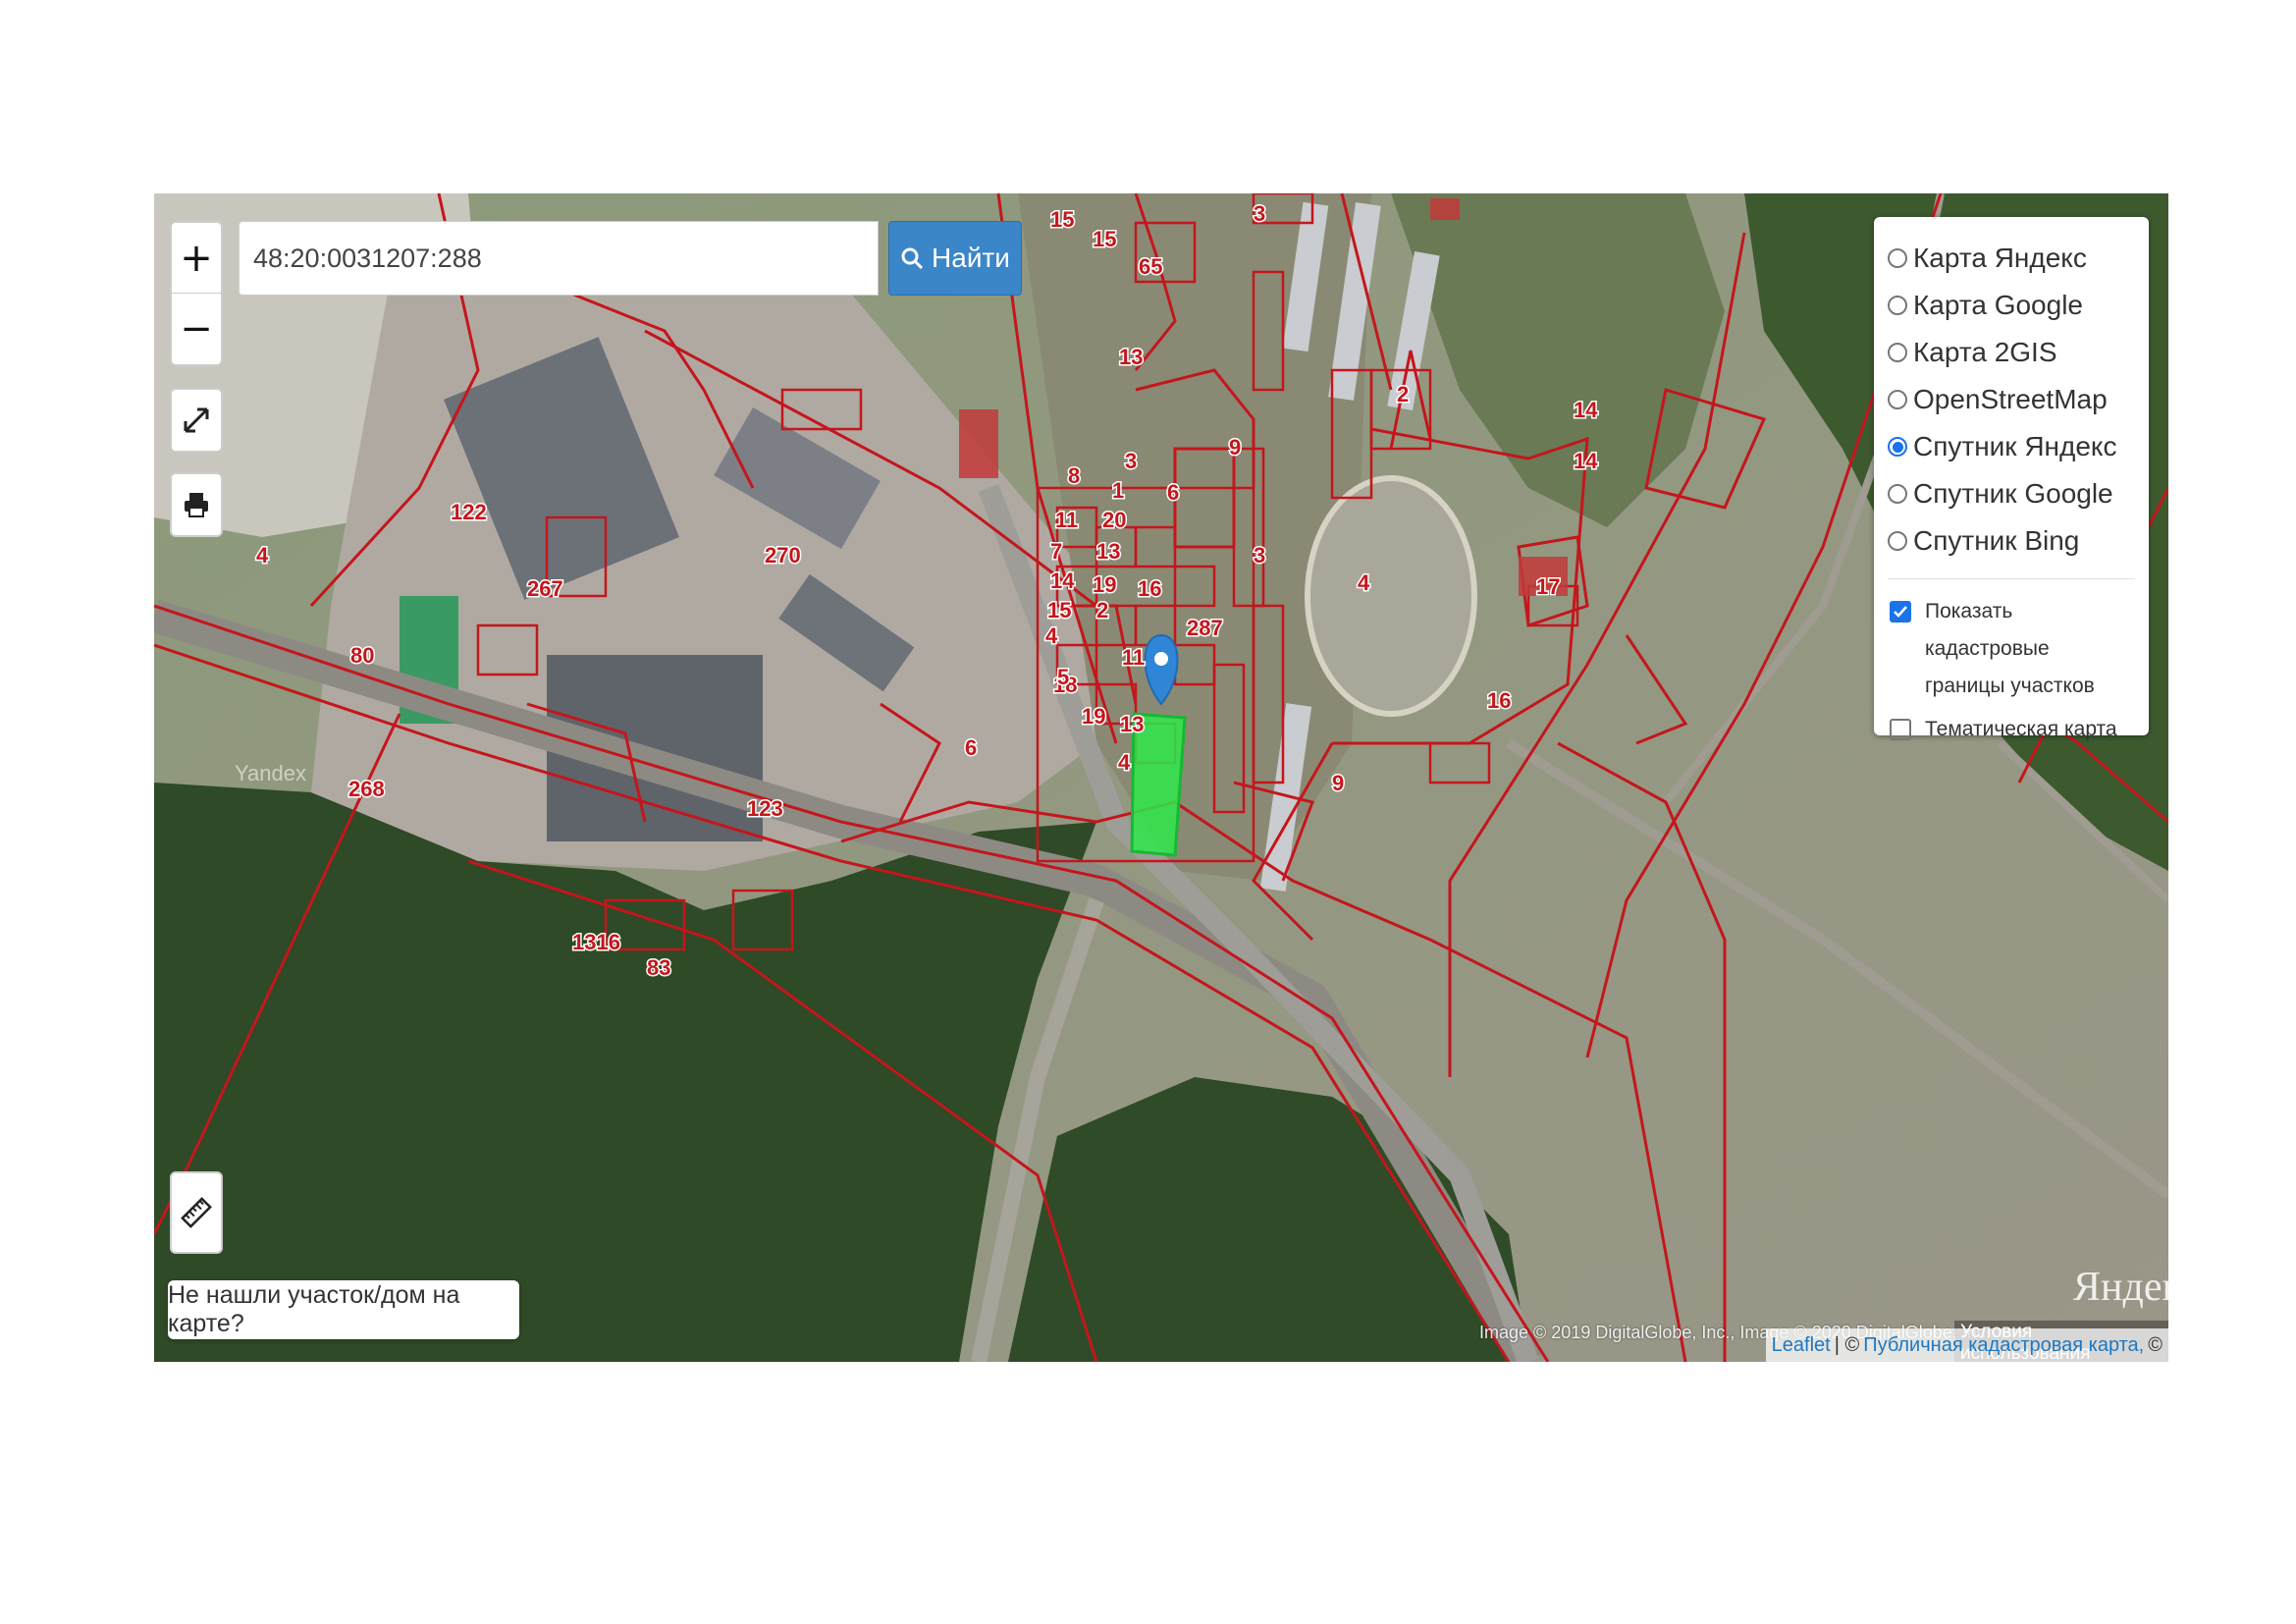 The width and height of the screenshot is (2296, 1624). Describe the element at coordinates (362, 655) in the screenshot. I see `parcel-number-label: 80` at that location.